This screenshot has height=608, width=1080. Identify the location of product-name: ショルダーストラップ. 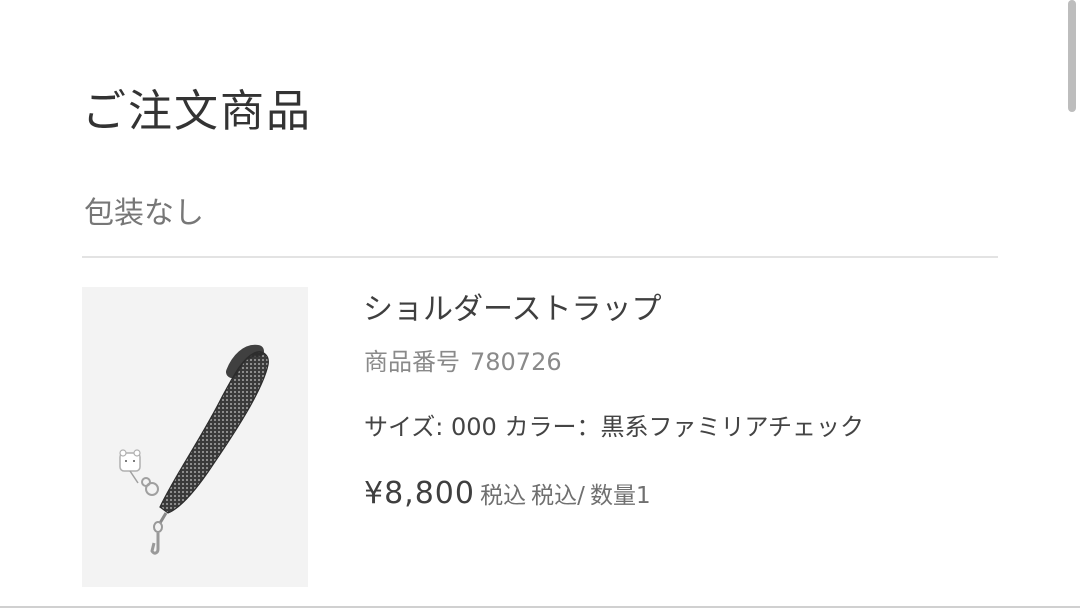
(512, 310).